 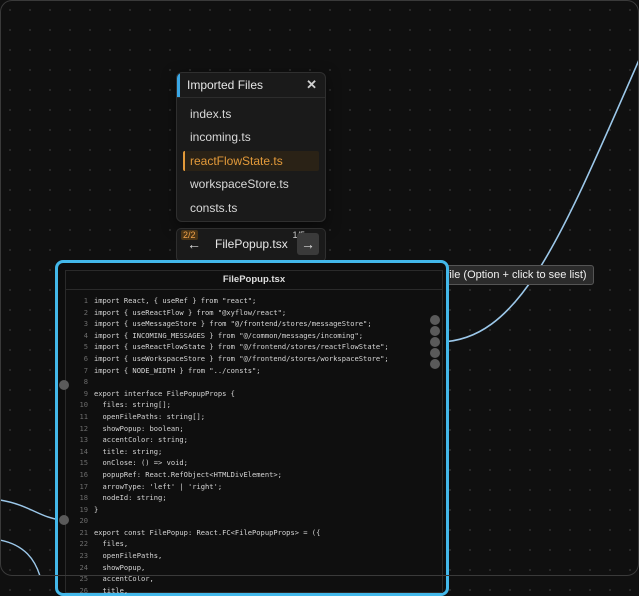 I want to click on code-text: accentColor,, so click(x=124, y=579).